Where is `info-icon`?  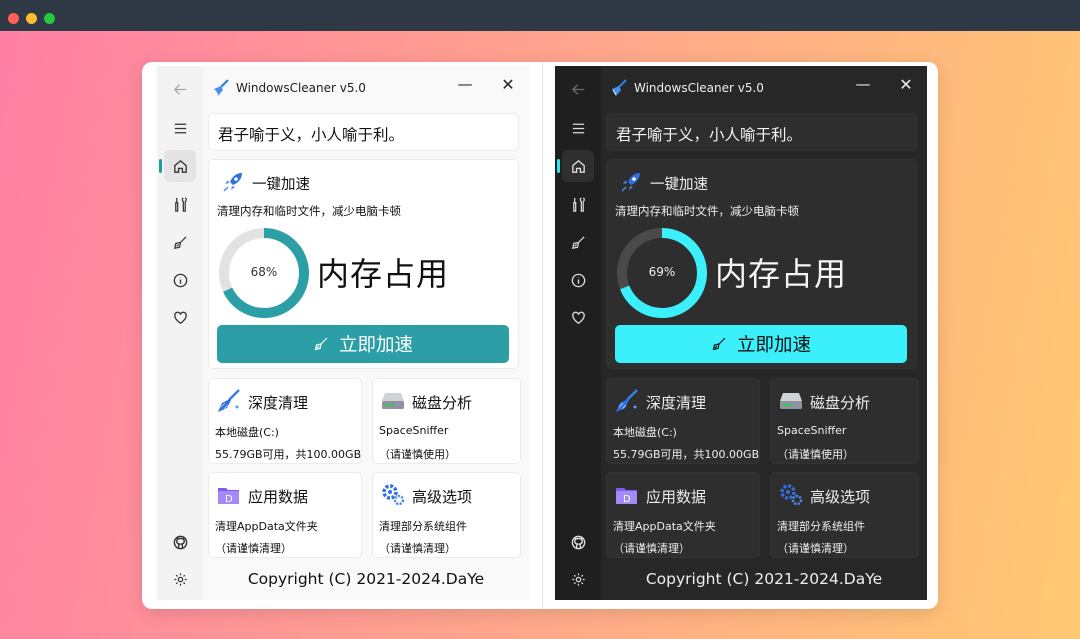 info-icon is located at coordinates (578, 280).